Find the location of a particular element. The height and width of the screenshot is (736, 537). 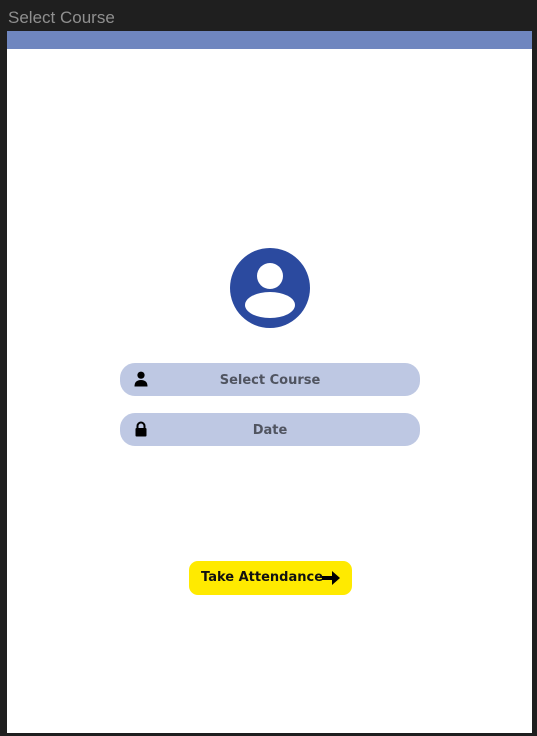

date-field: Date is located at coordinates (270, 429).